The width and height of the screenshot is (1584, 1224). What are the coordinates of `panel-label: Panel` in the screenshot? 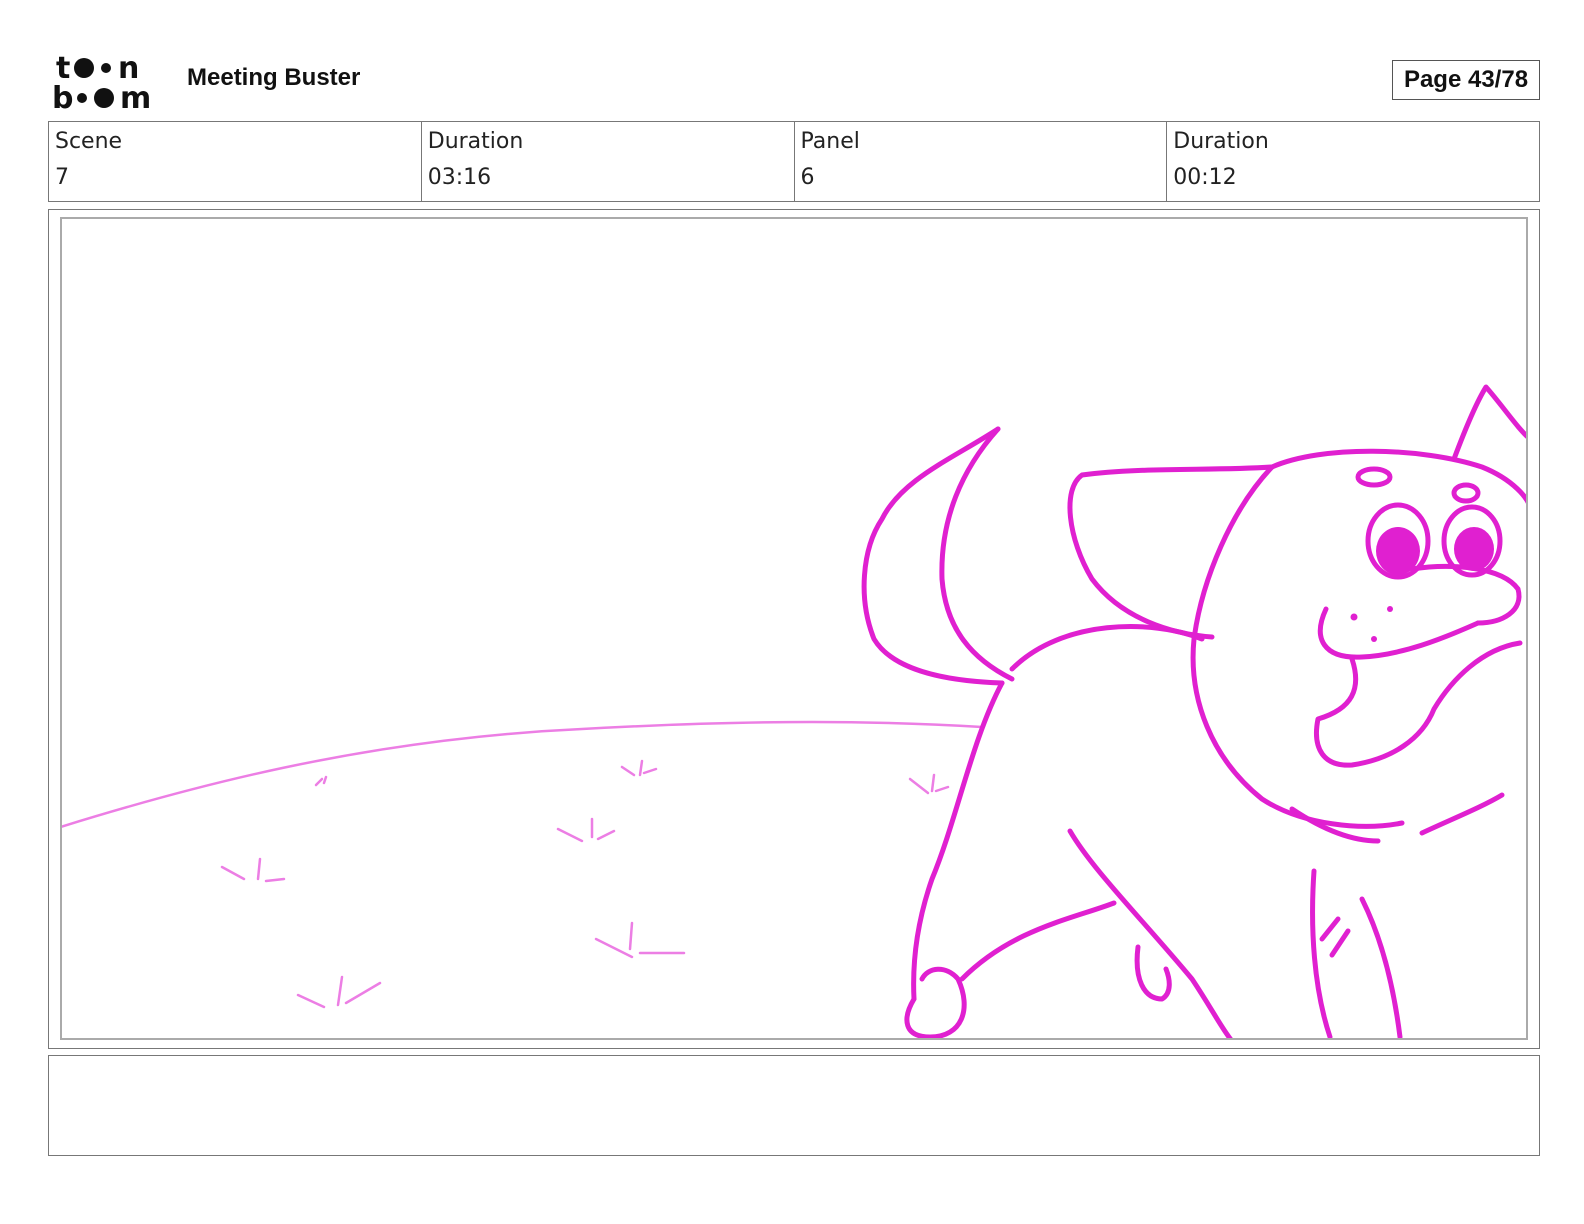 It's located at (830, 141).